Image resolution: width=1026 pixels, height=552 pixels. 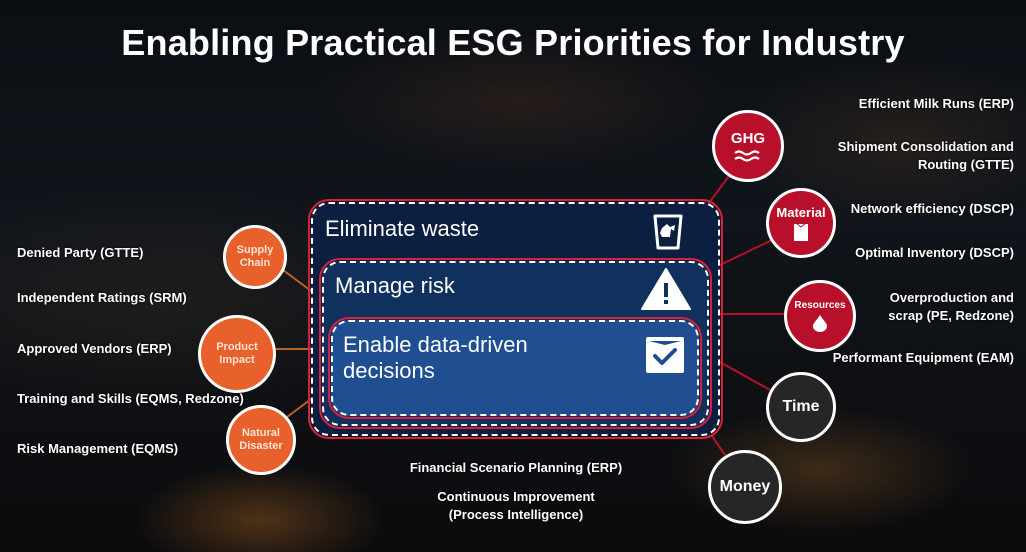 I want to click on bag-icon, so click(x=801, y=232).